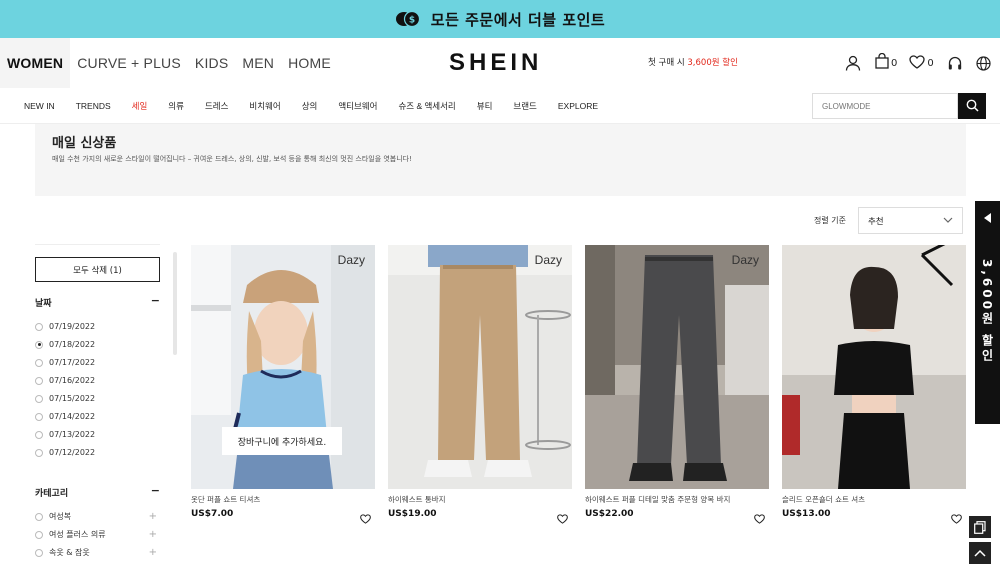 The height and width of the screenshot is (565, 1000). What do you see at coordinates (35, 63) in the screenshot?
I see `top-nav-women: WOMEN` at bounding box center [35, 63].